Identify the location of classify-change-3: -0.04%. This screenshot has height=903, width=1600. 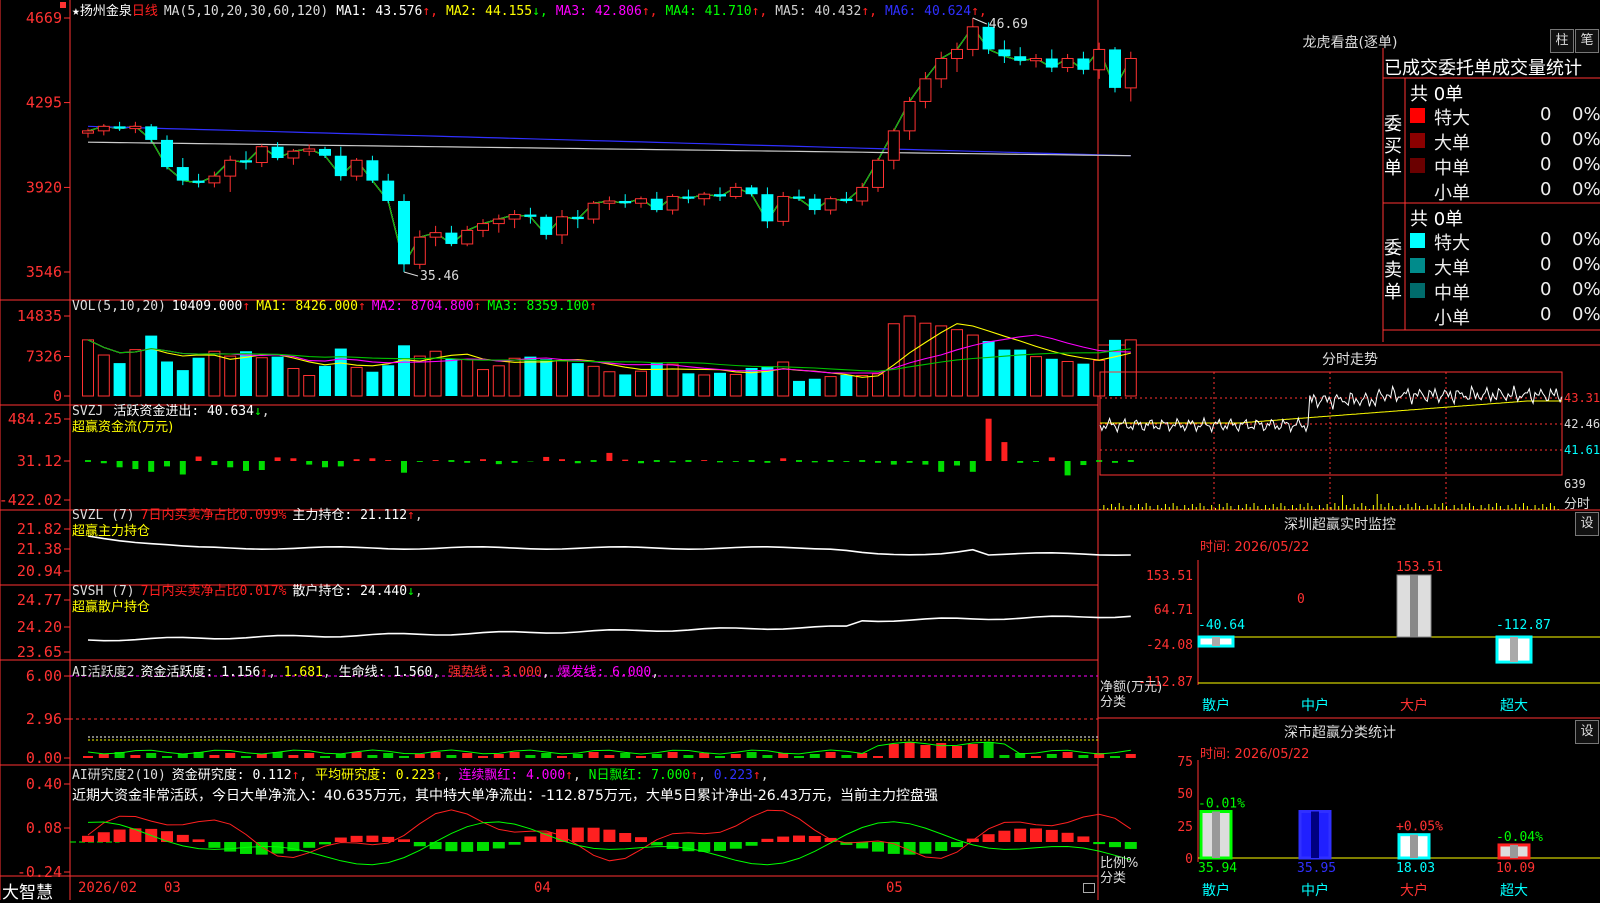
(1519, 837).